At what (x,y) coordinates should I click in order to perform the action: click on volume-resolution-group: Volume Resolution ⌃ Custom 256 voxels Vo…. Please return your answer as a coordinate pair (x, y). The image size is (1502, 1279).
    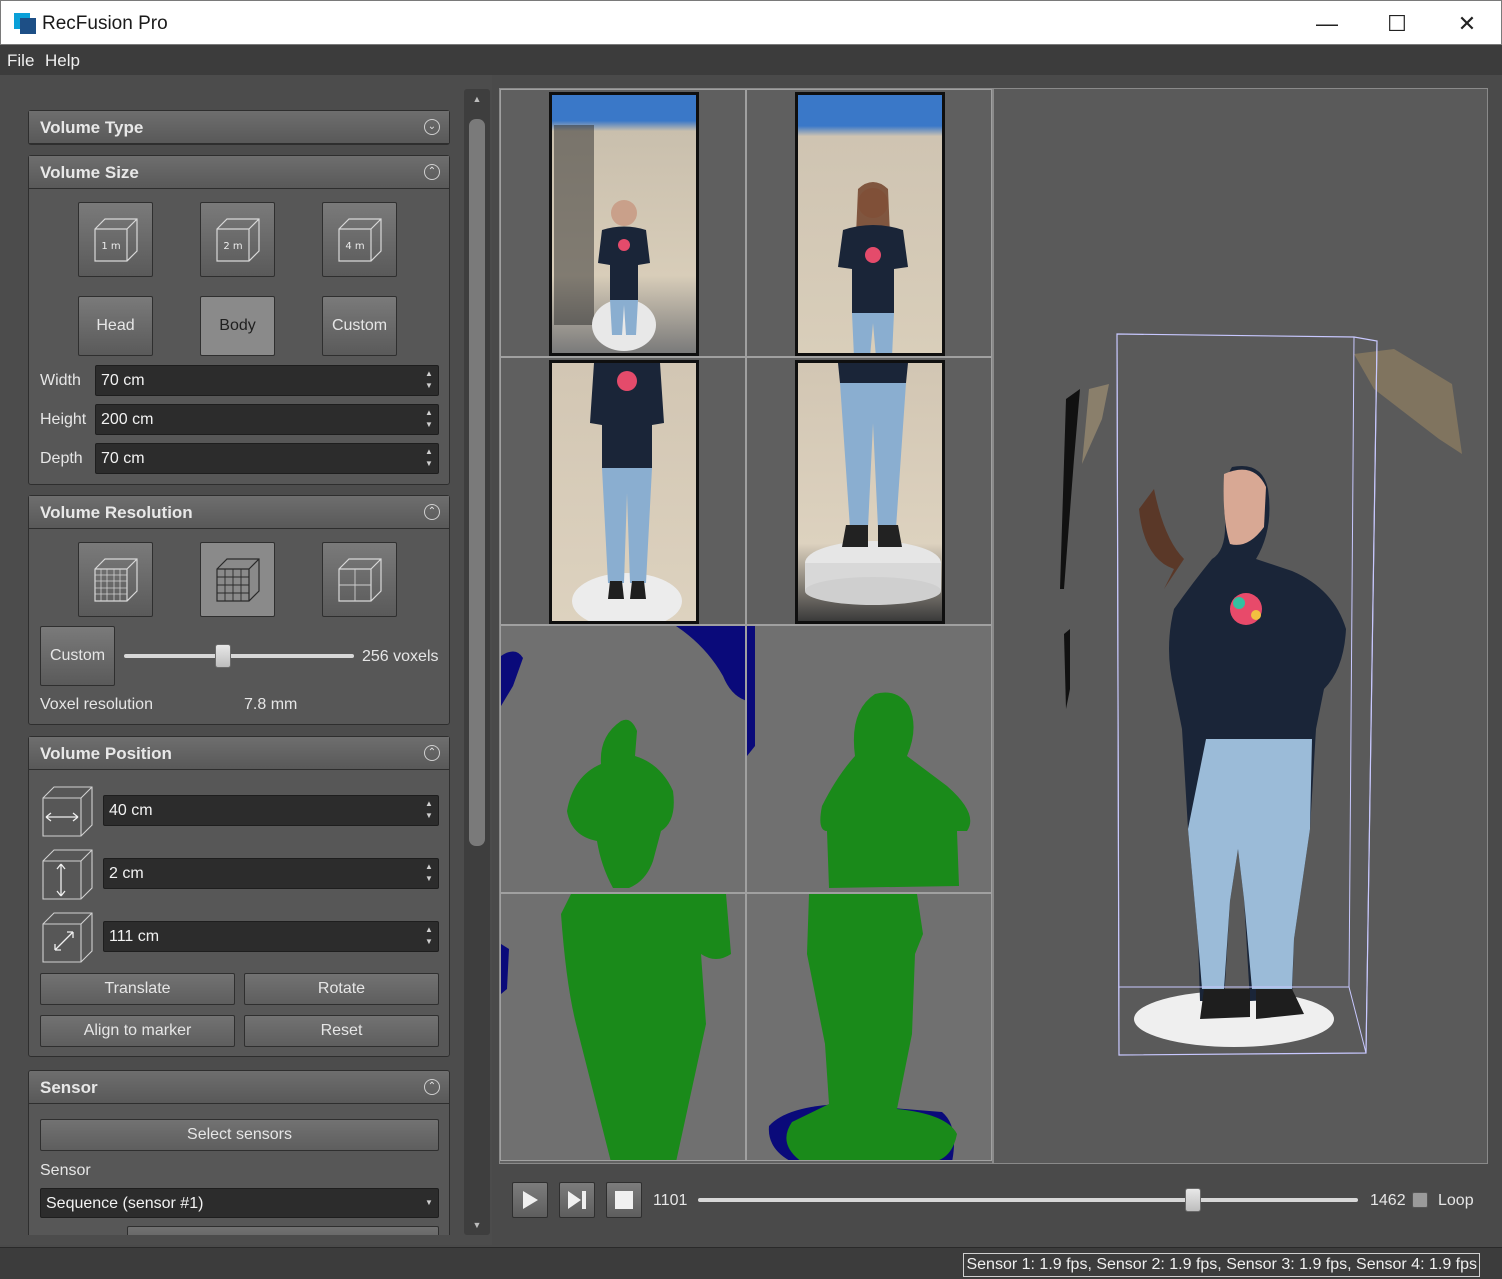
    Looking at the image, I should click on (239, 610).